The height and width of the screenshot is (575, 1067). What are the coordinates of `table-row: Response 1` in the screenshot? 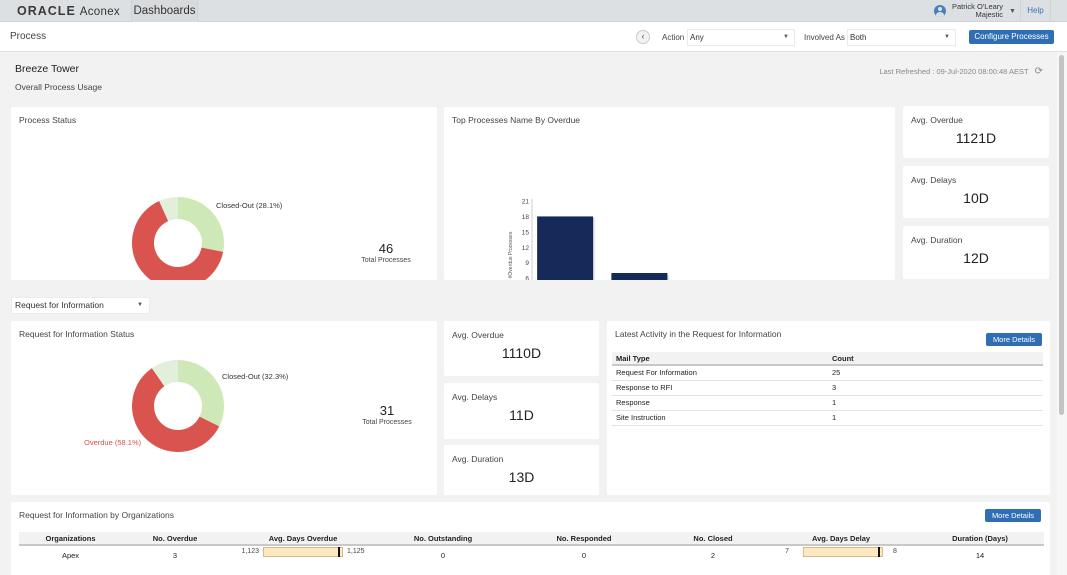 It's located at (827, 403).